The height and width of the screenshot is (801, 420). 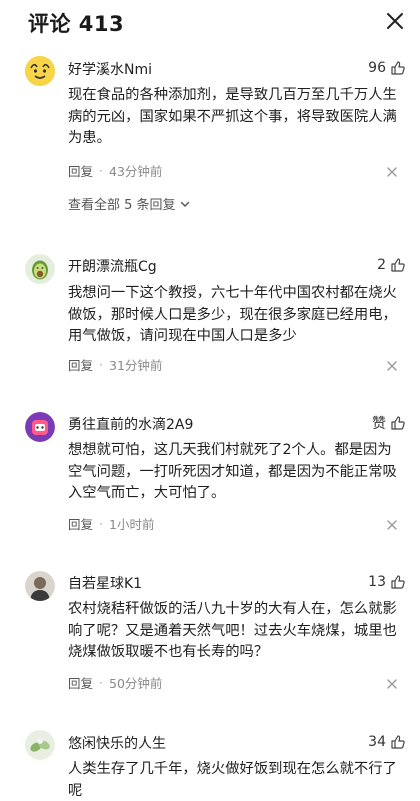 I want to click on like-button: 赞, so click(x=389, y=423).